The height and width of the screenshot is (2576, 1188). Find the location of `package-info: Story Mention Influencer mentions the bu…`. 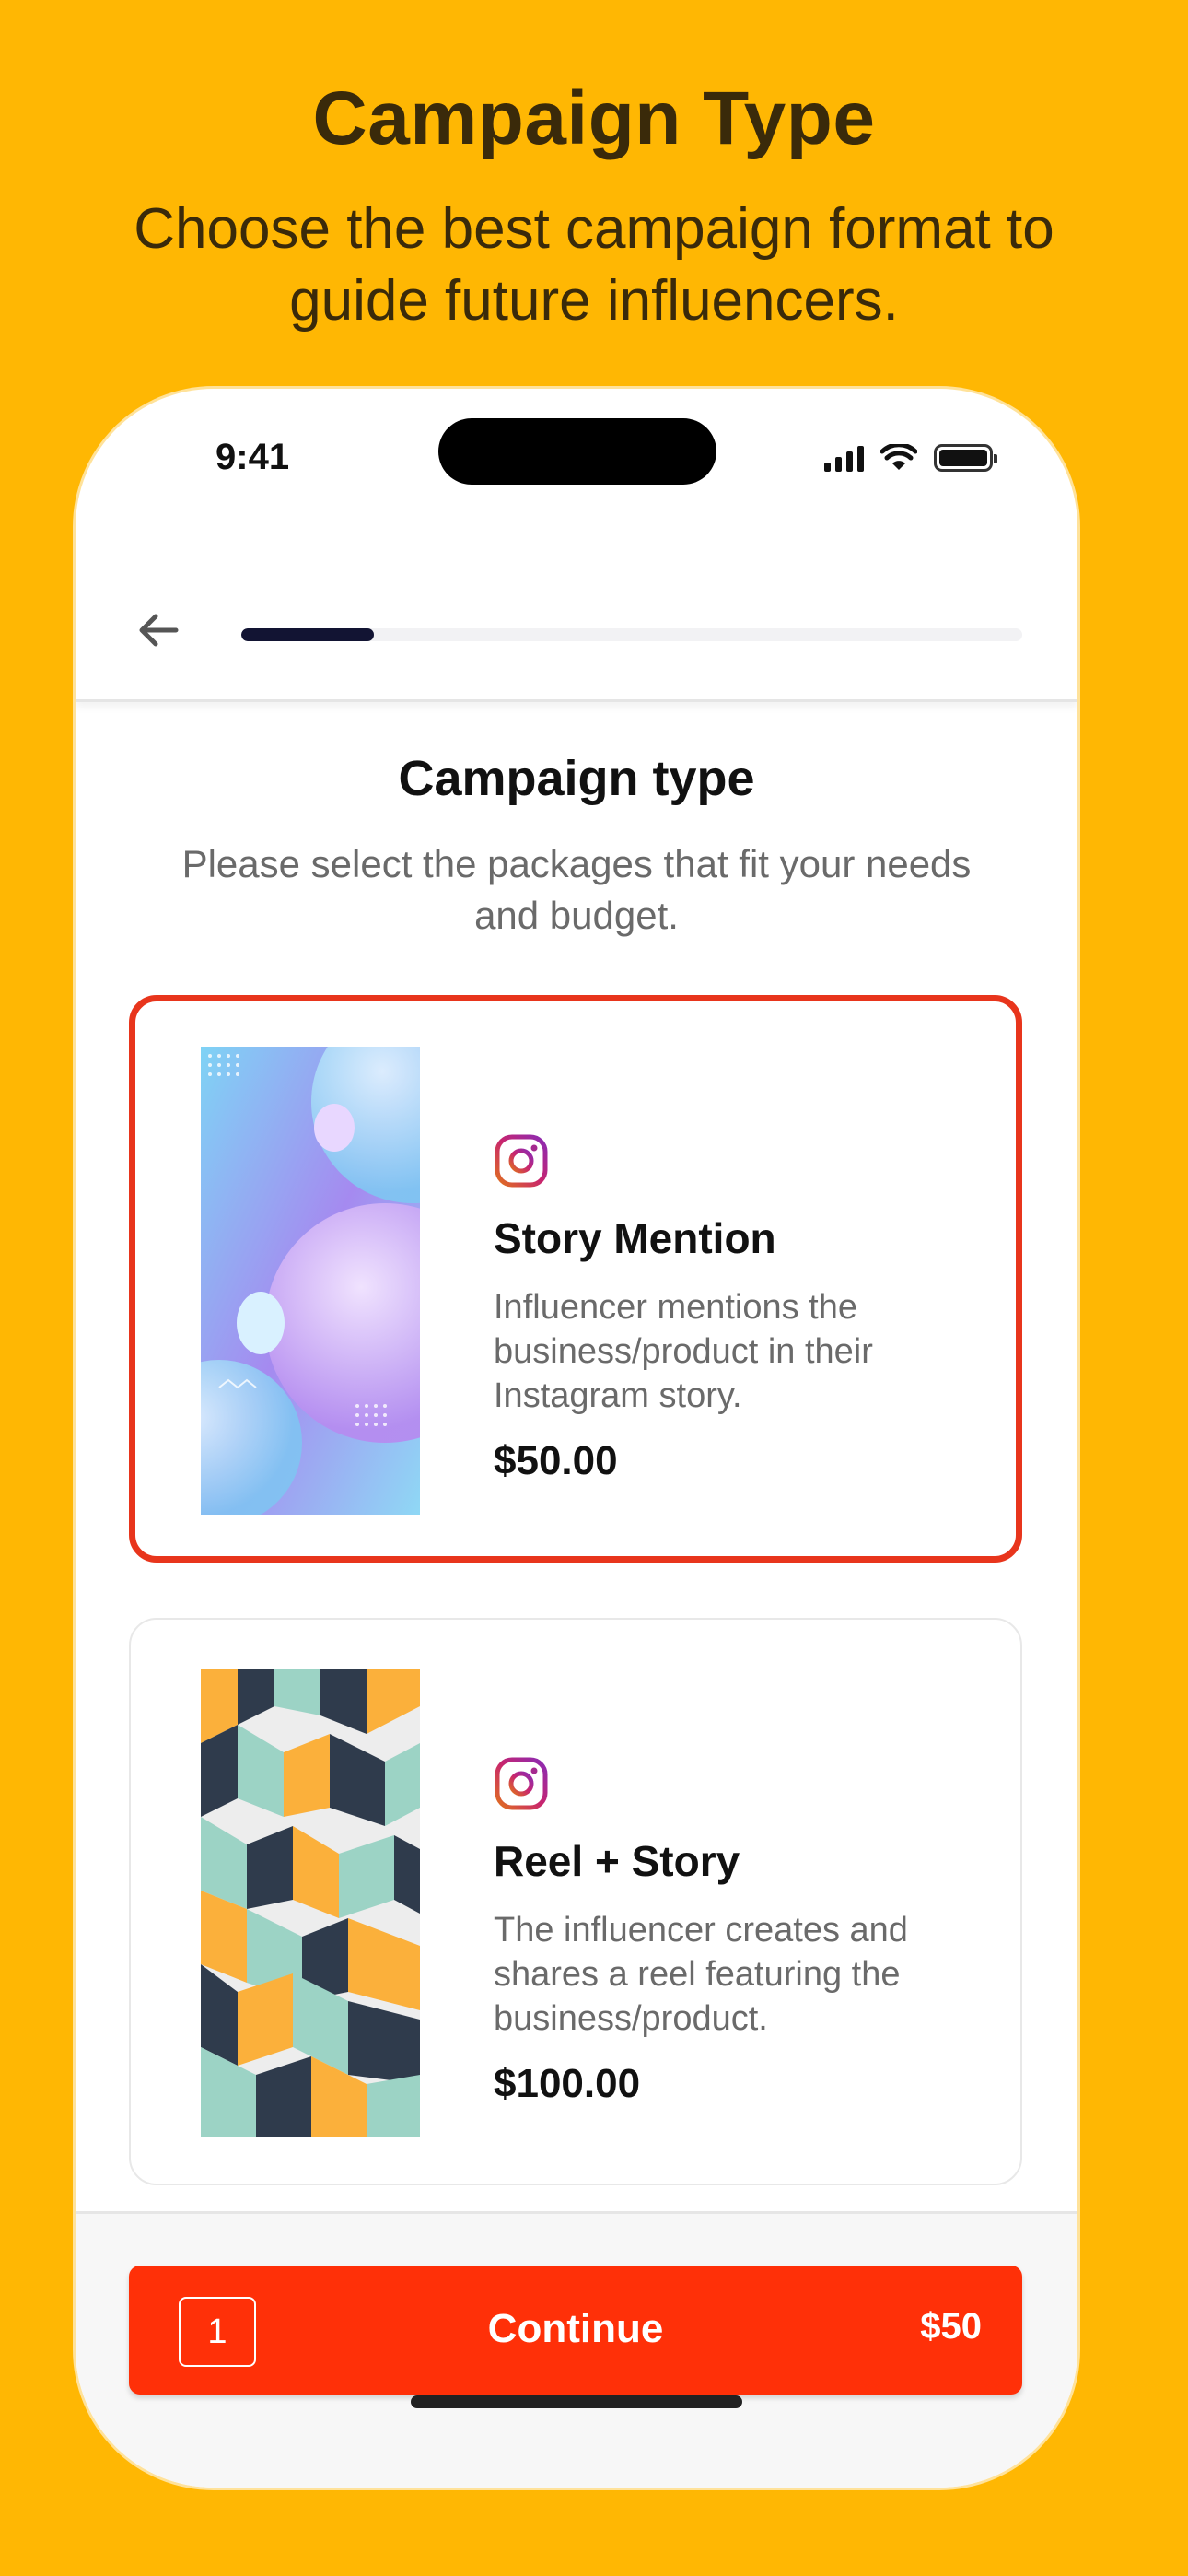

package-info: Story Mention Influencer mentions the bu… is located at coordinates (736, 1308).